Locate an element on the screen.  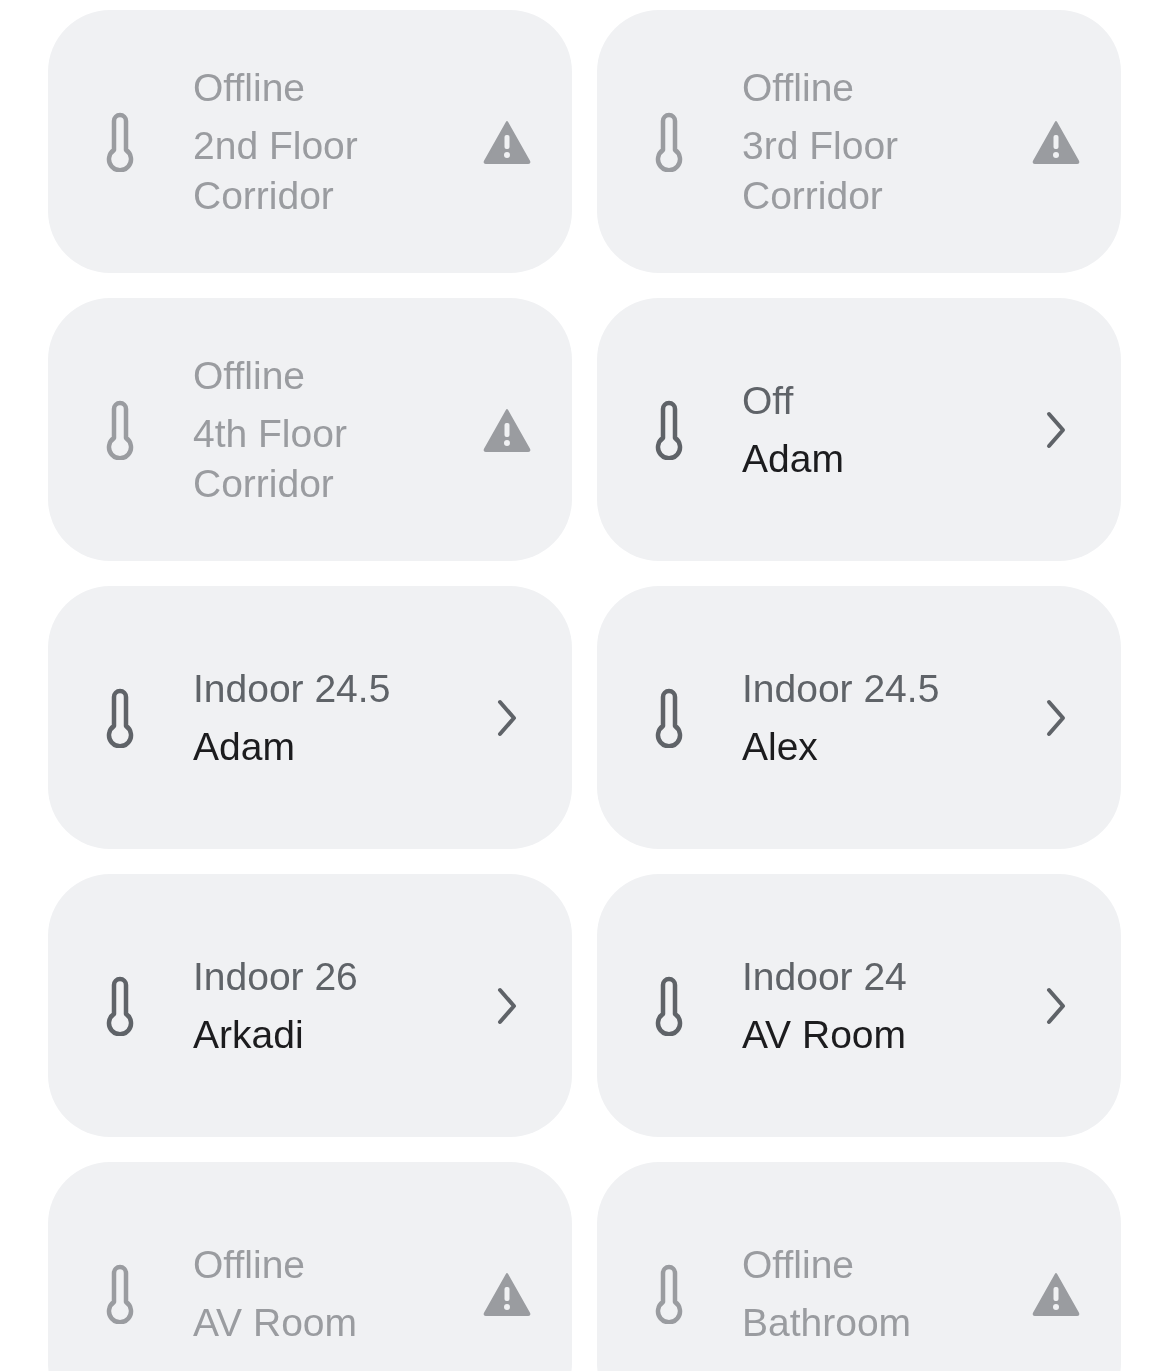
status-text: Indoor 24 is located at coordinates (825, 976).